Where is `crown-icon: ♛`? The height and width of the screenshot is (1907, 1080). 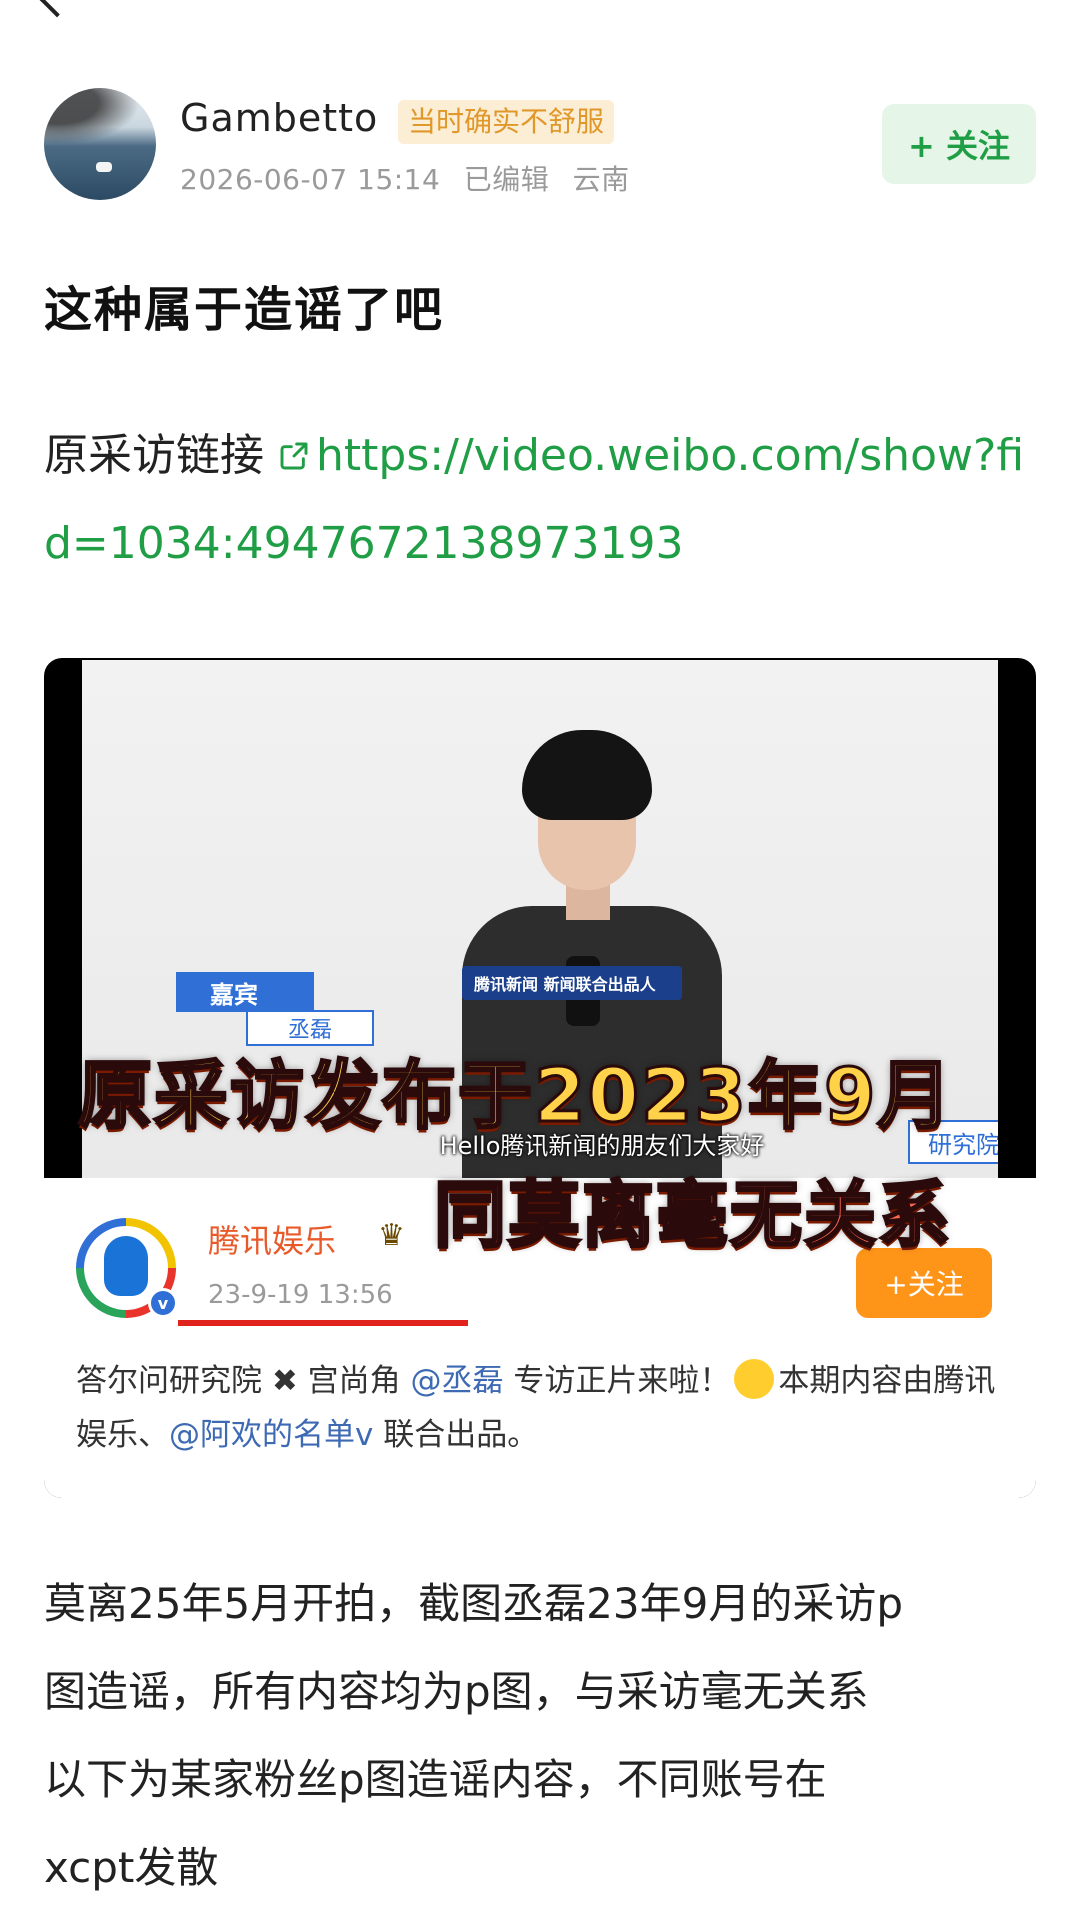
crown-icon: ♛ is located at coordinates (391, 1235).